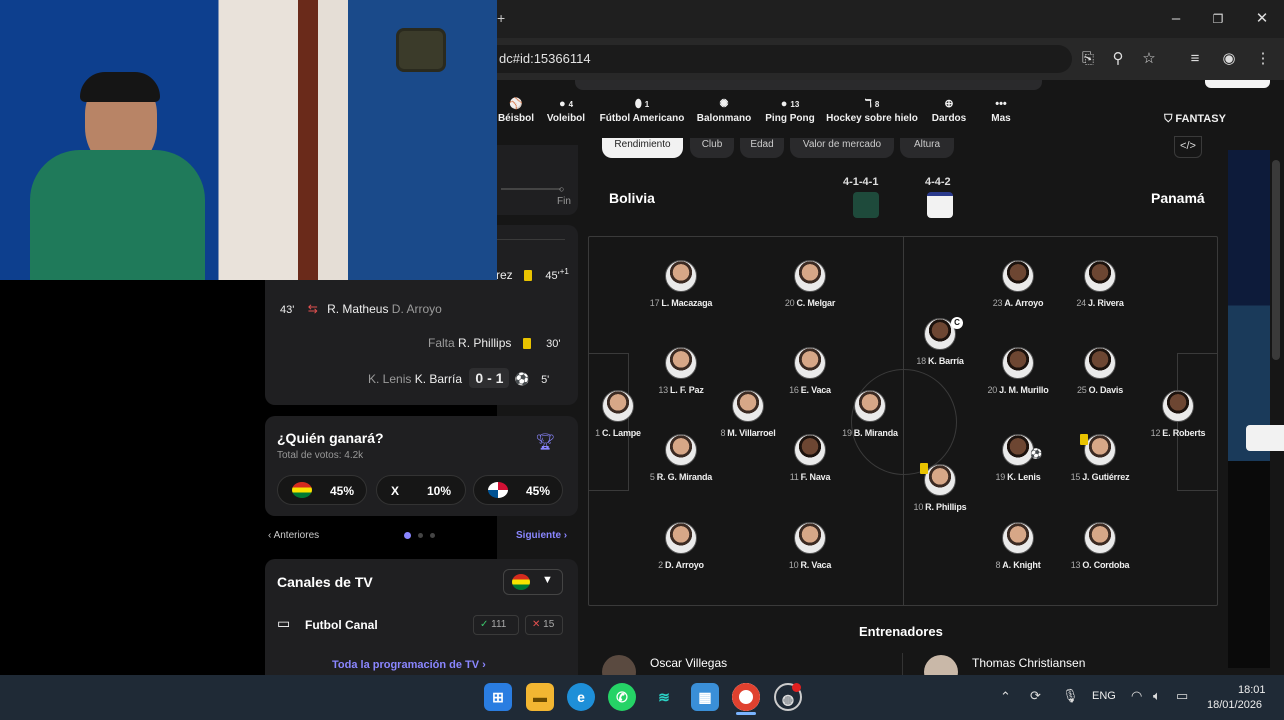  What do you see at coordinates (494, 343) in the screenshot?
I see `event-yellow-card-30: Falta R. Phillips 30'` at bounding box center [494, 343].